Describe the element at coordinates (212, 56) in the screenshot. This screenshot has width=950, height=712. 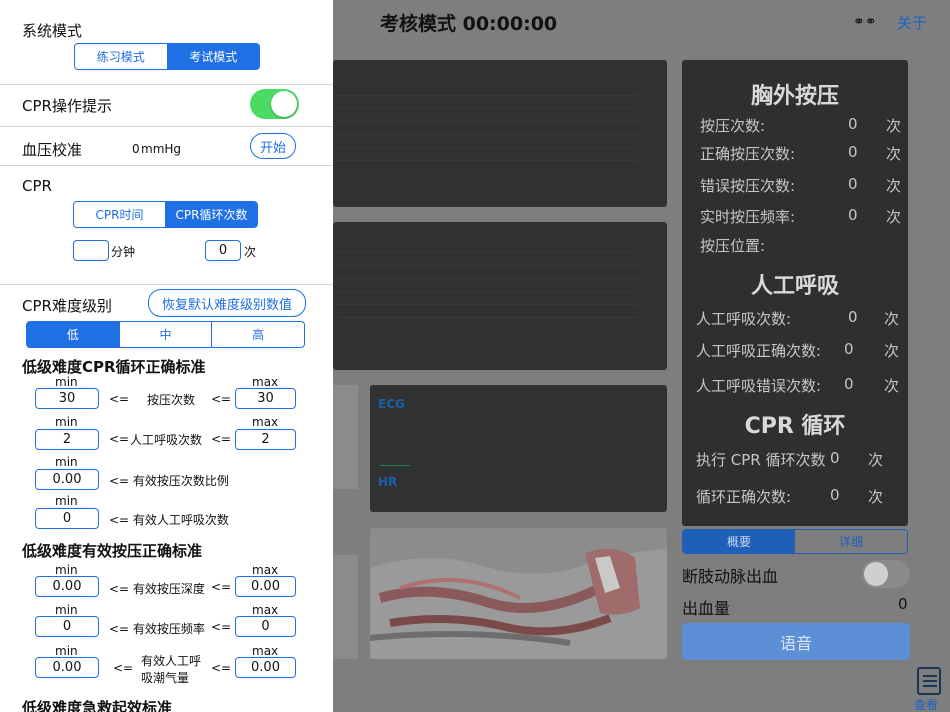
I see `exam-mode-option: 考试模式` at that location.